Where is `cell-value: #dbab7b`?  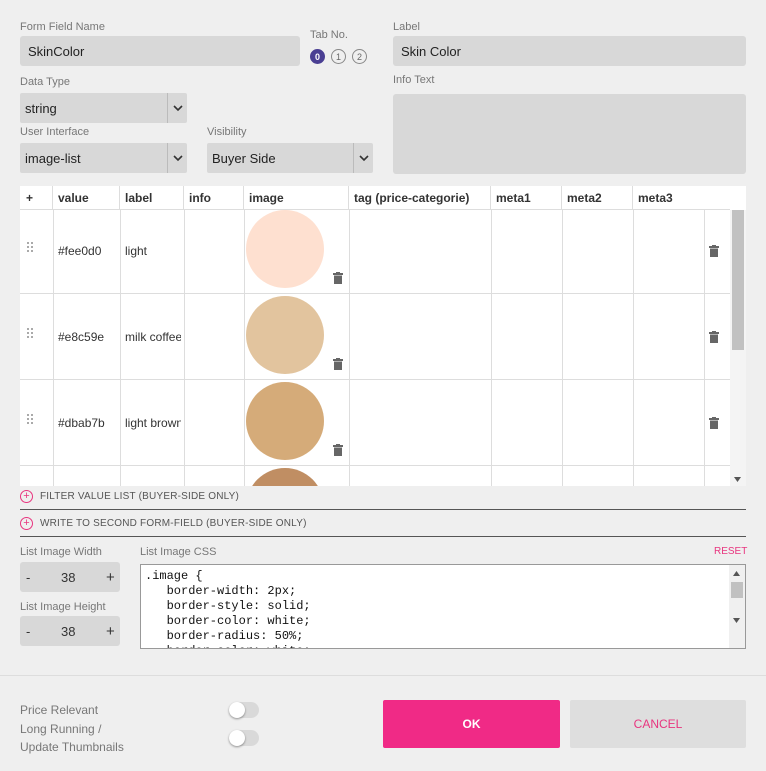
cell-value: #dbab7b is located at coordinates (81, 423).